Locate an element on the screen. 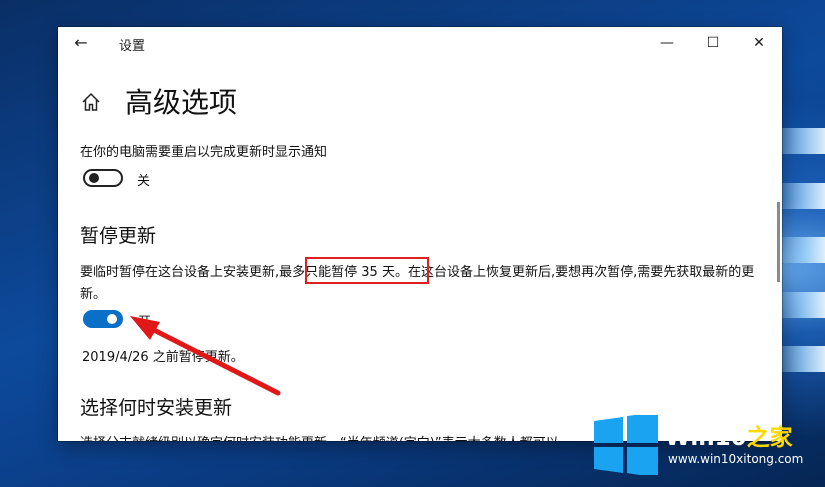 The image size is (825, 487). highlight-annotation-box is located at coordinates (367, 270).